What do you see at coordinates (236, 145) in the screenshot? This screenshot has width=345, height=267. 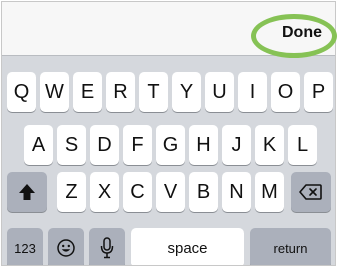 I see `key-j: J` at bounding box center [236, 145].